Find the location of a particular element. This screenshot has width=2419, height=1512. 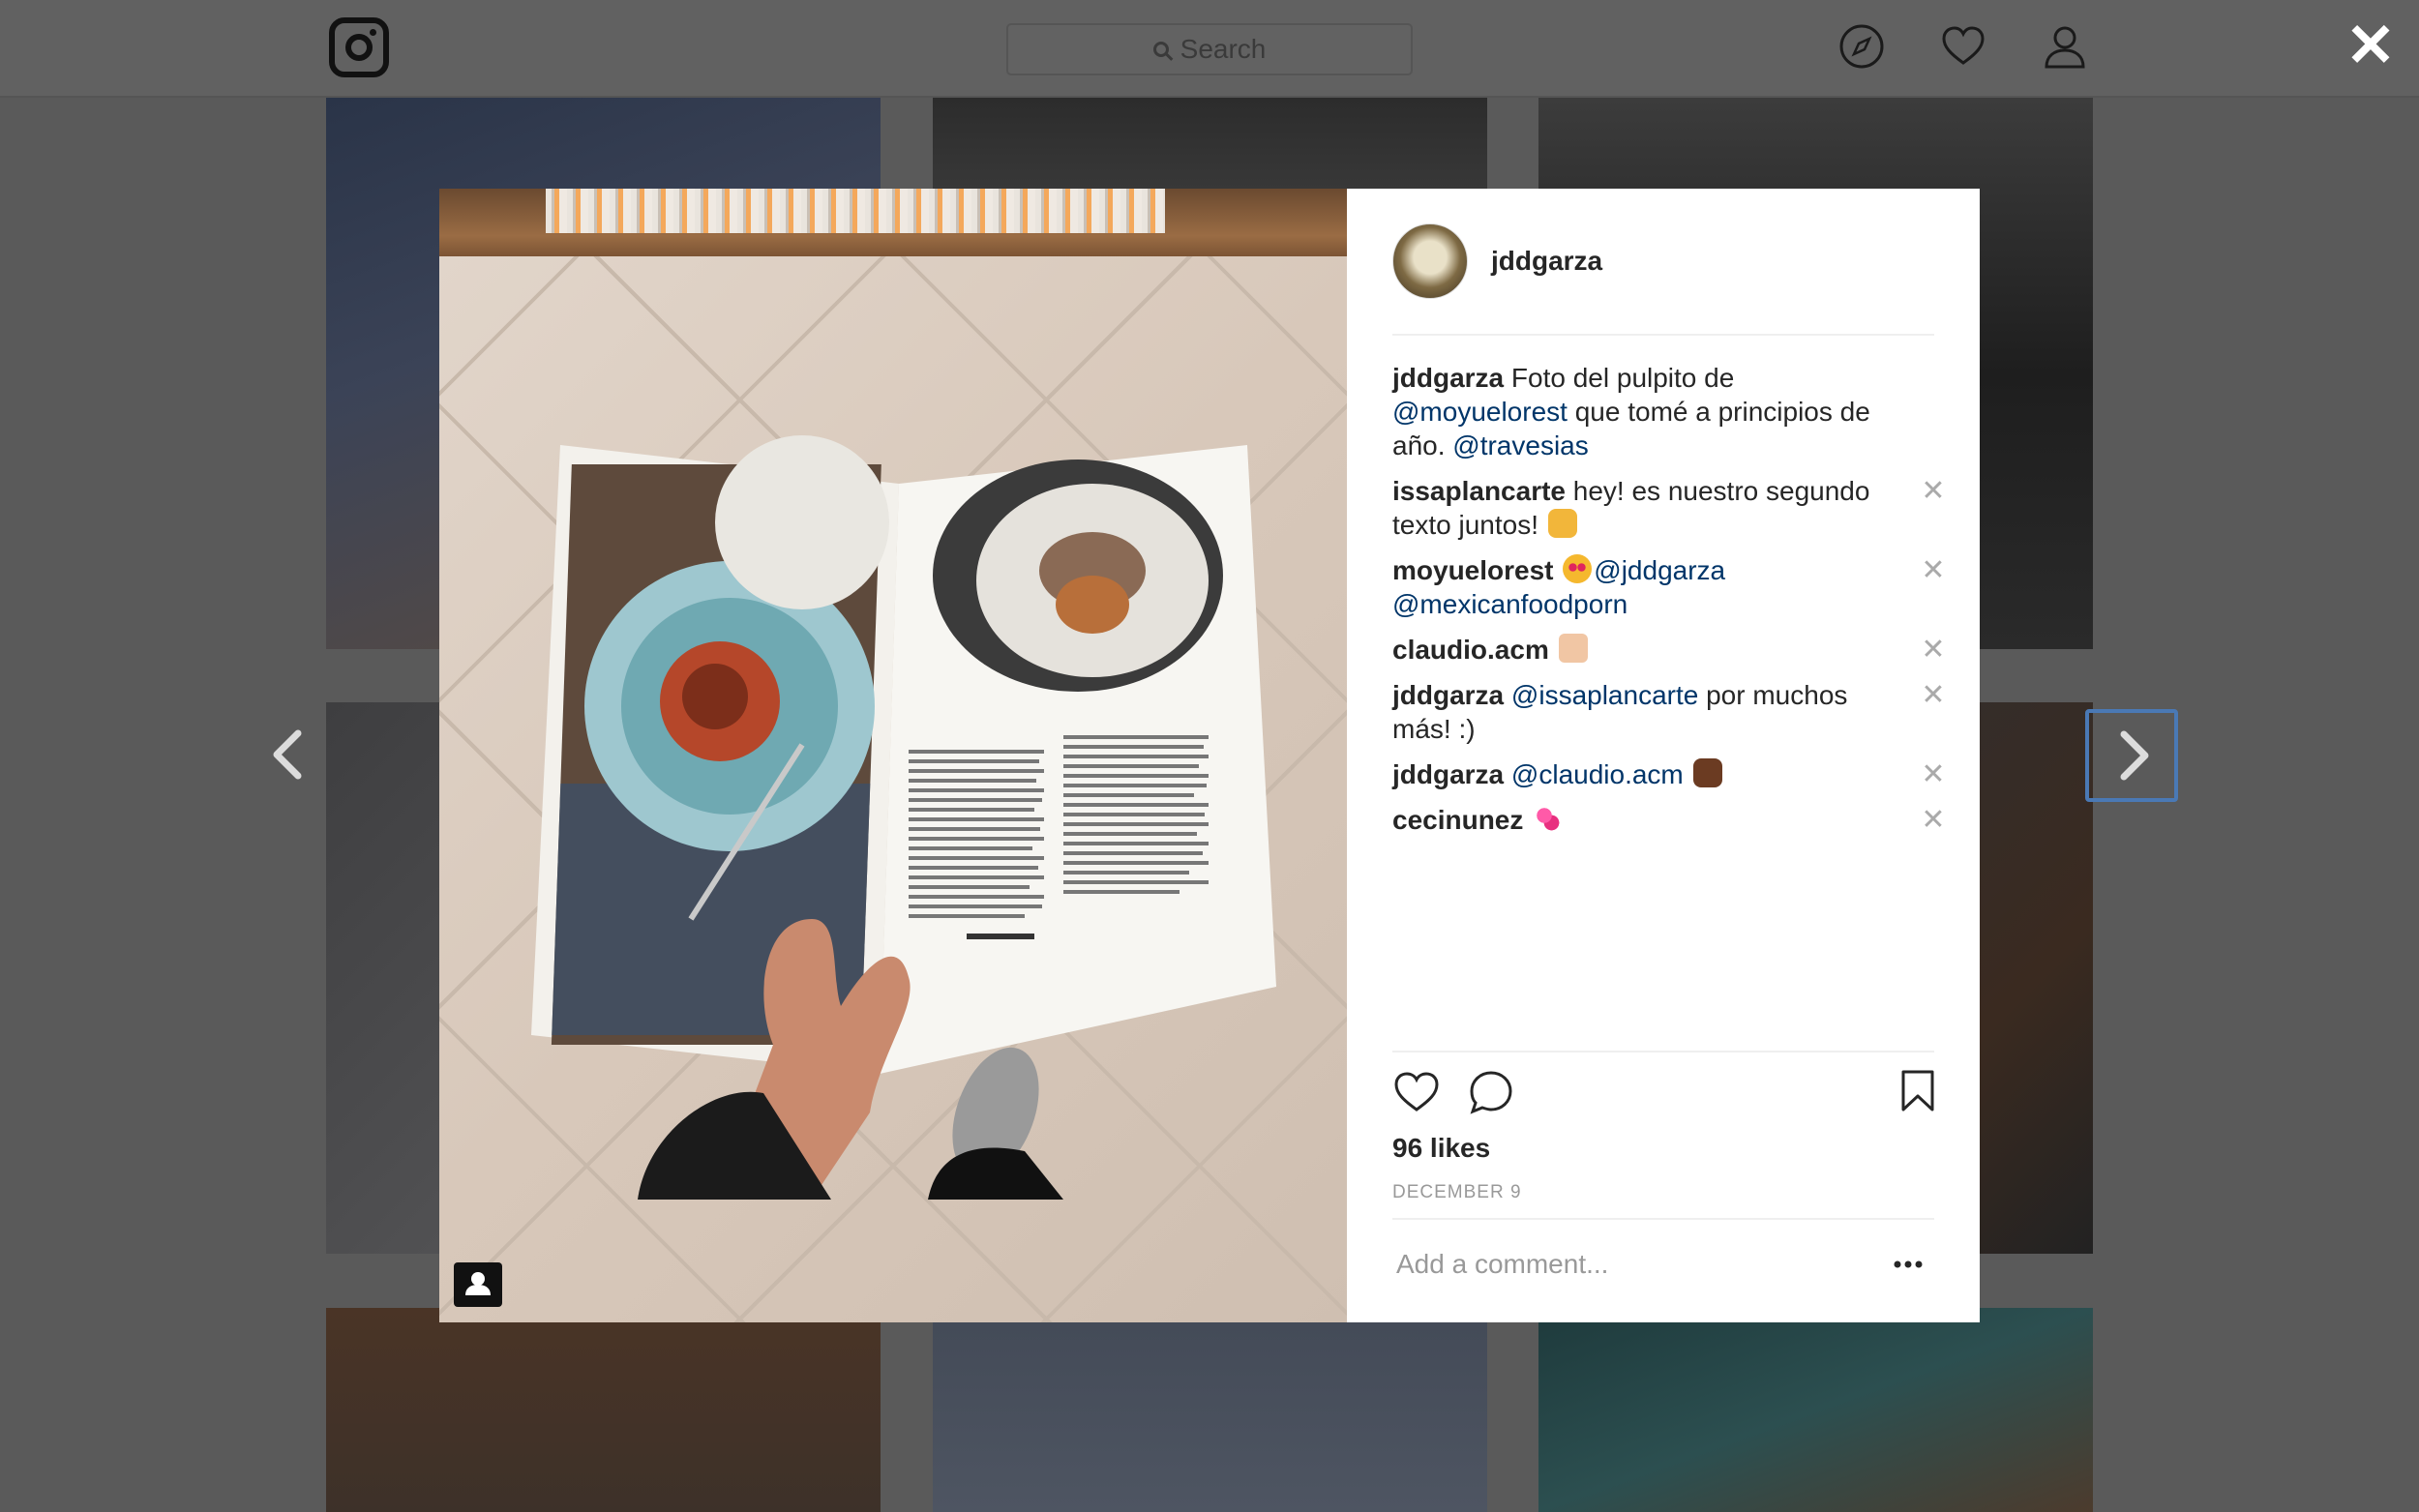

more-options-icon is located at coordinates (1909, 1264).